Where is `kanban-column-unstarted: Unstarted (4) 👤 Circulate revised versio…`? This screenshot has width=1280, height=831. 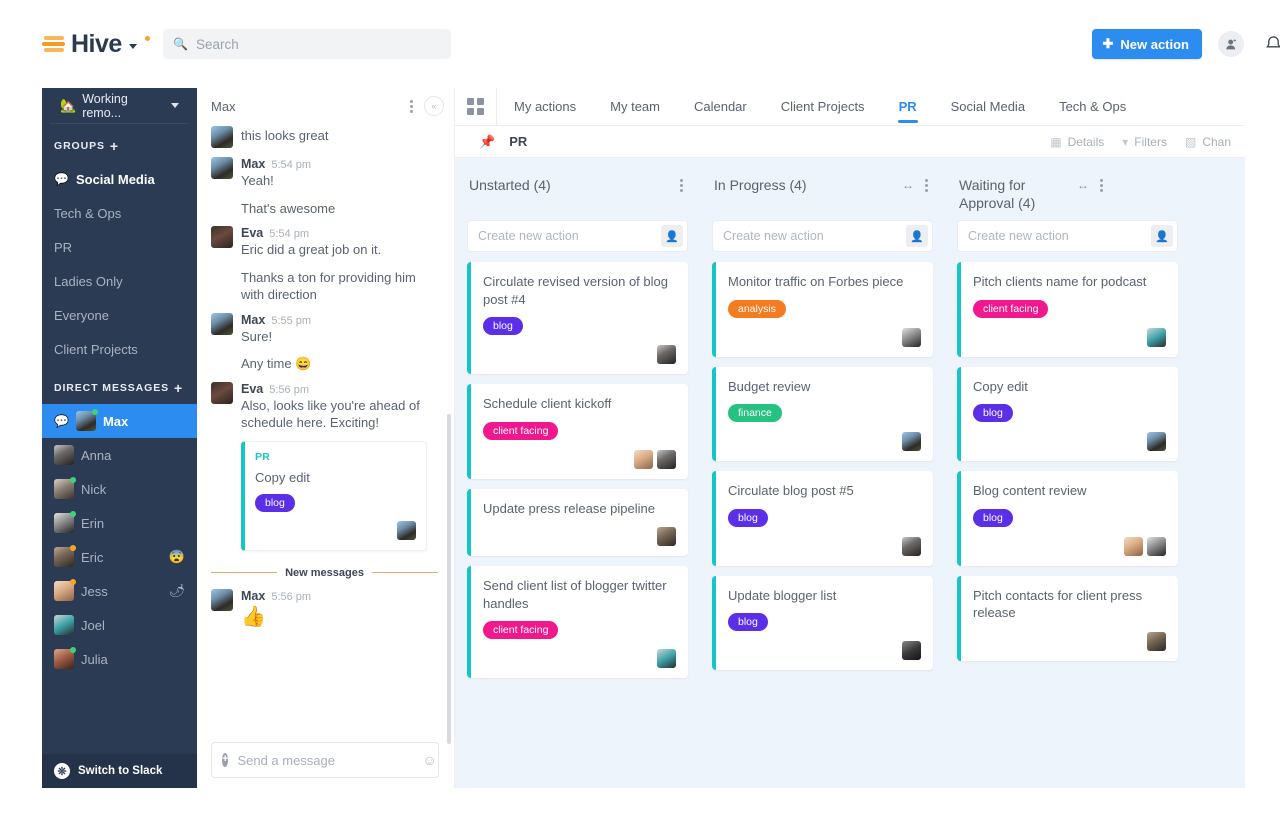 kanban-column-unstarted: Unstarted (4) 👤 Circulate revised versio… is located at coordinates (577, 480).